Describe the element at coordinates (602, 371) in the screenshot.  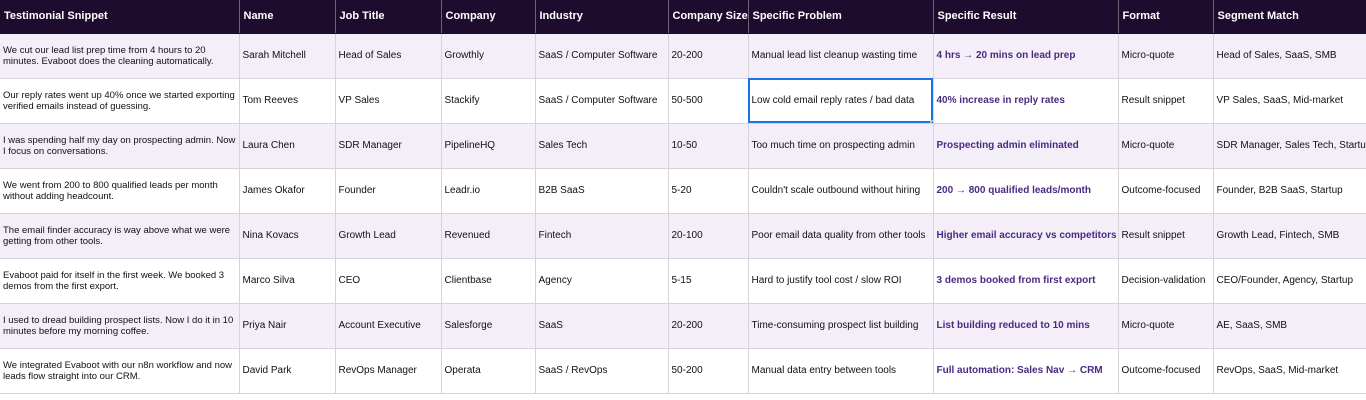
I see `cell-industry: SaaS / RevOps` at that location.